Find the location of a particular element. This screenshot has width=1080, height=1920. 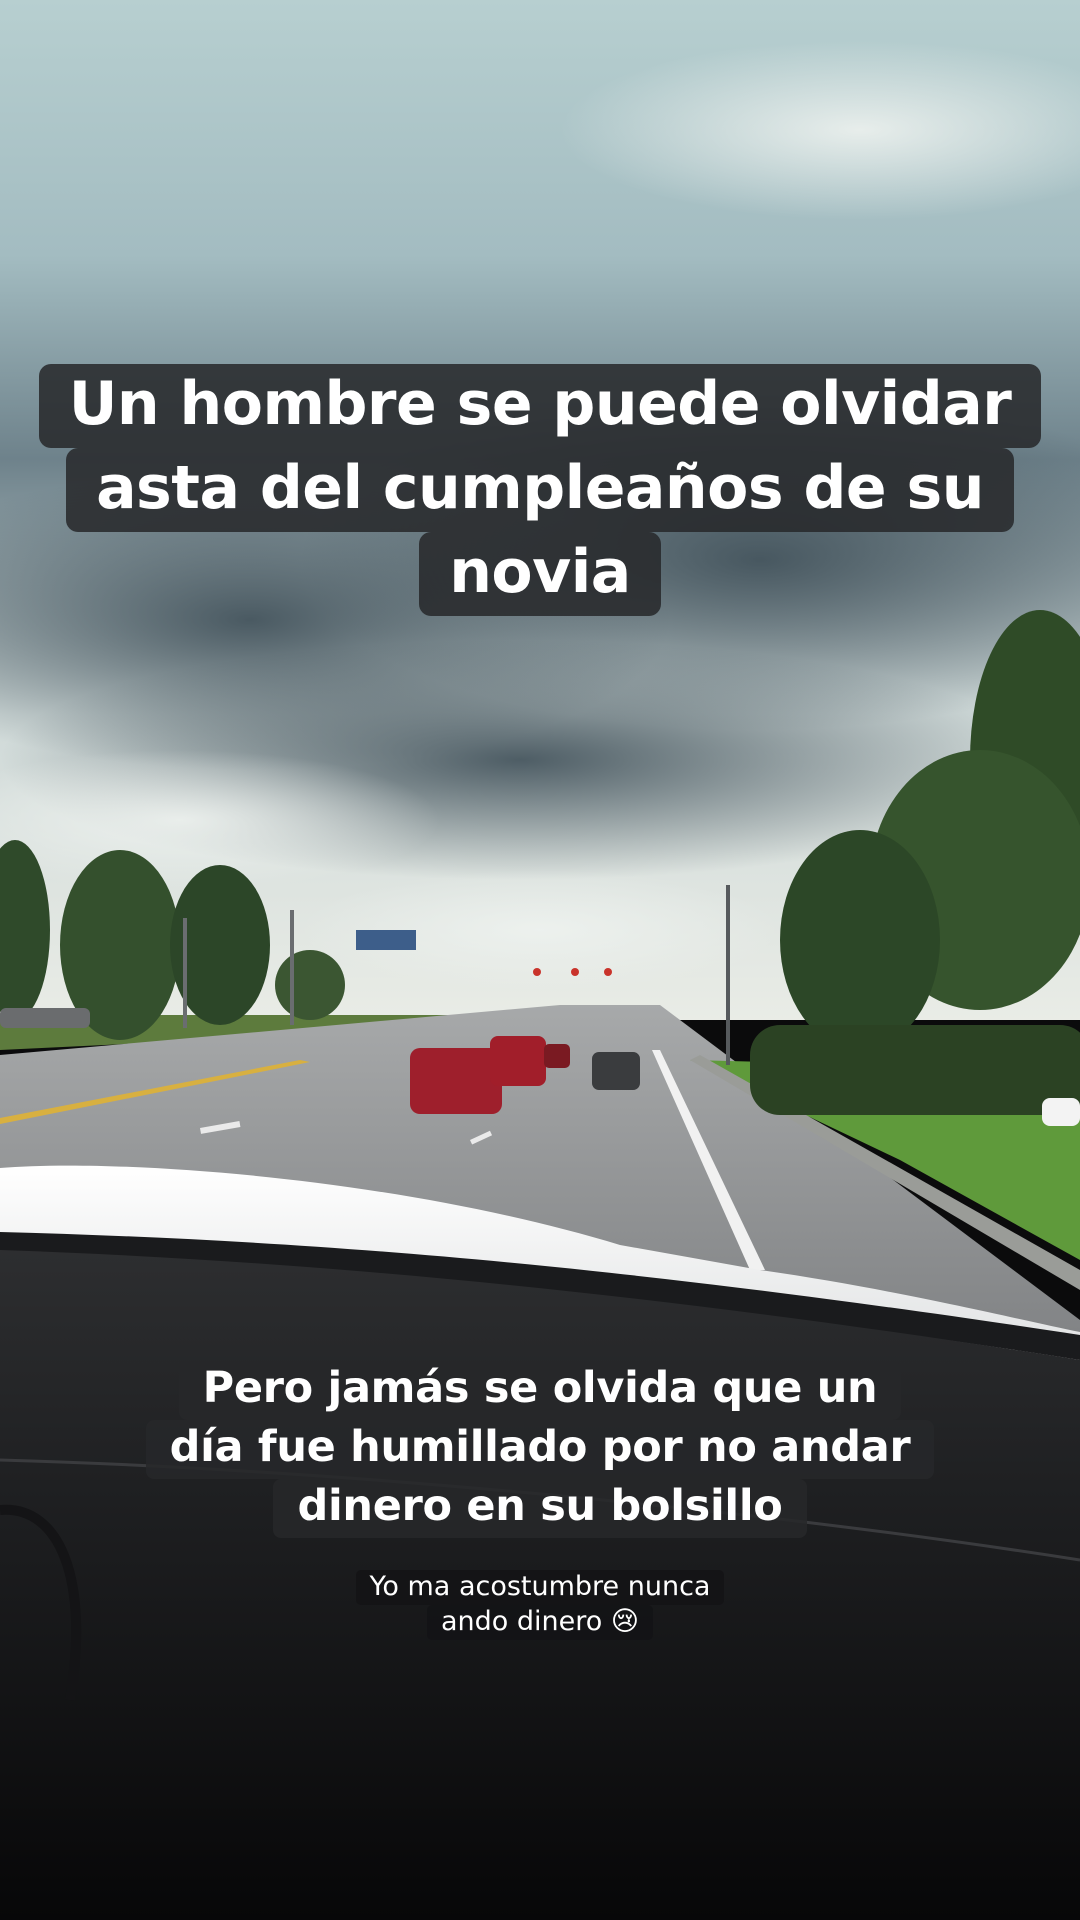

parked-car-white is located at coordinates (1061, 1112).